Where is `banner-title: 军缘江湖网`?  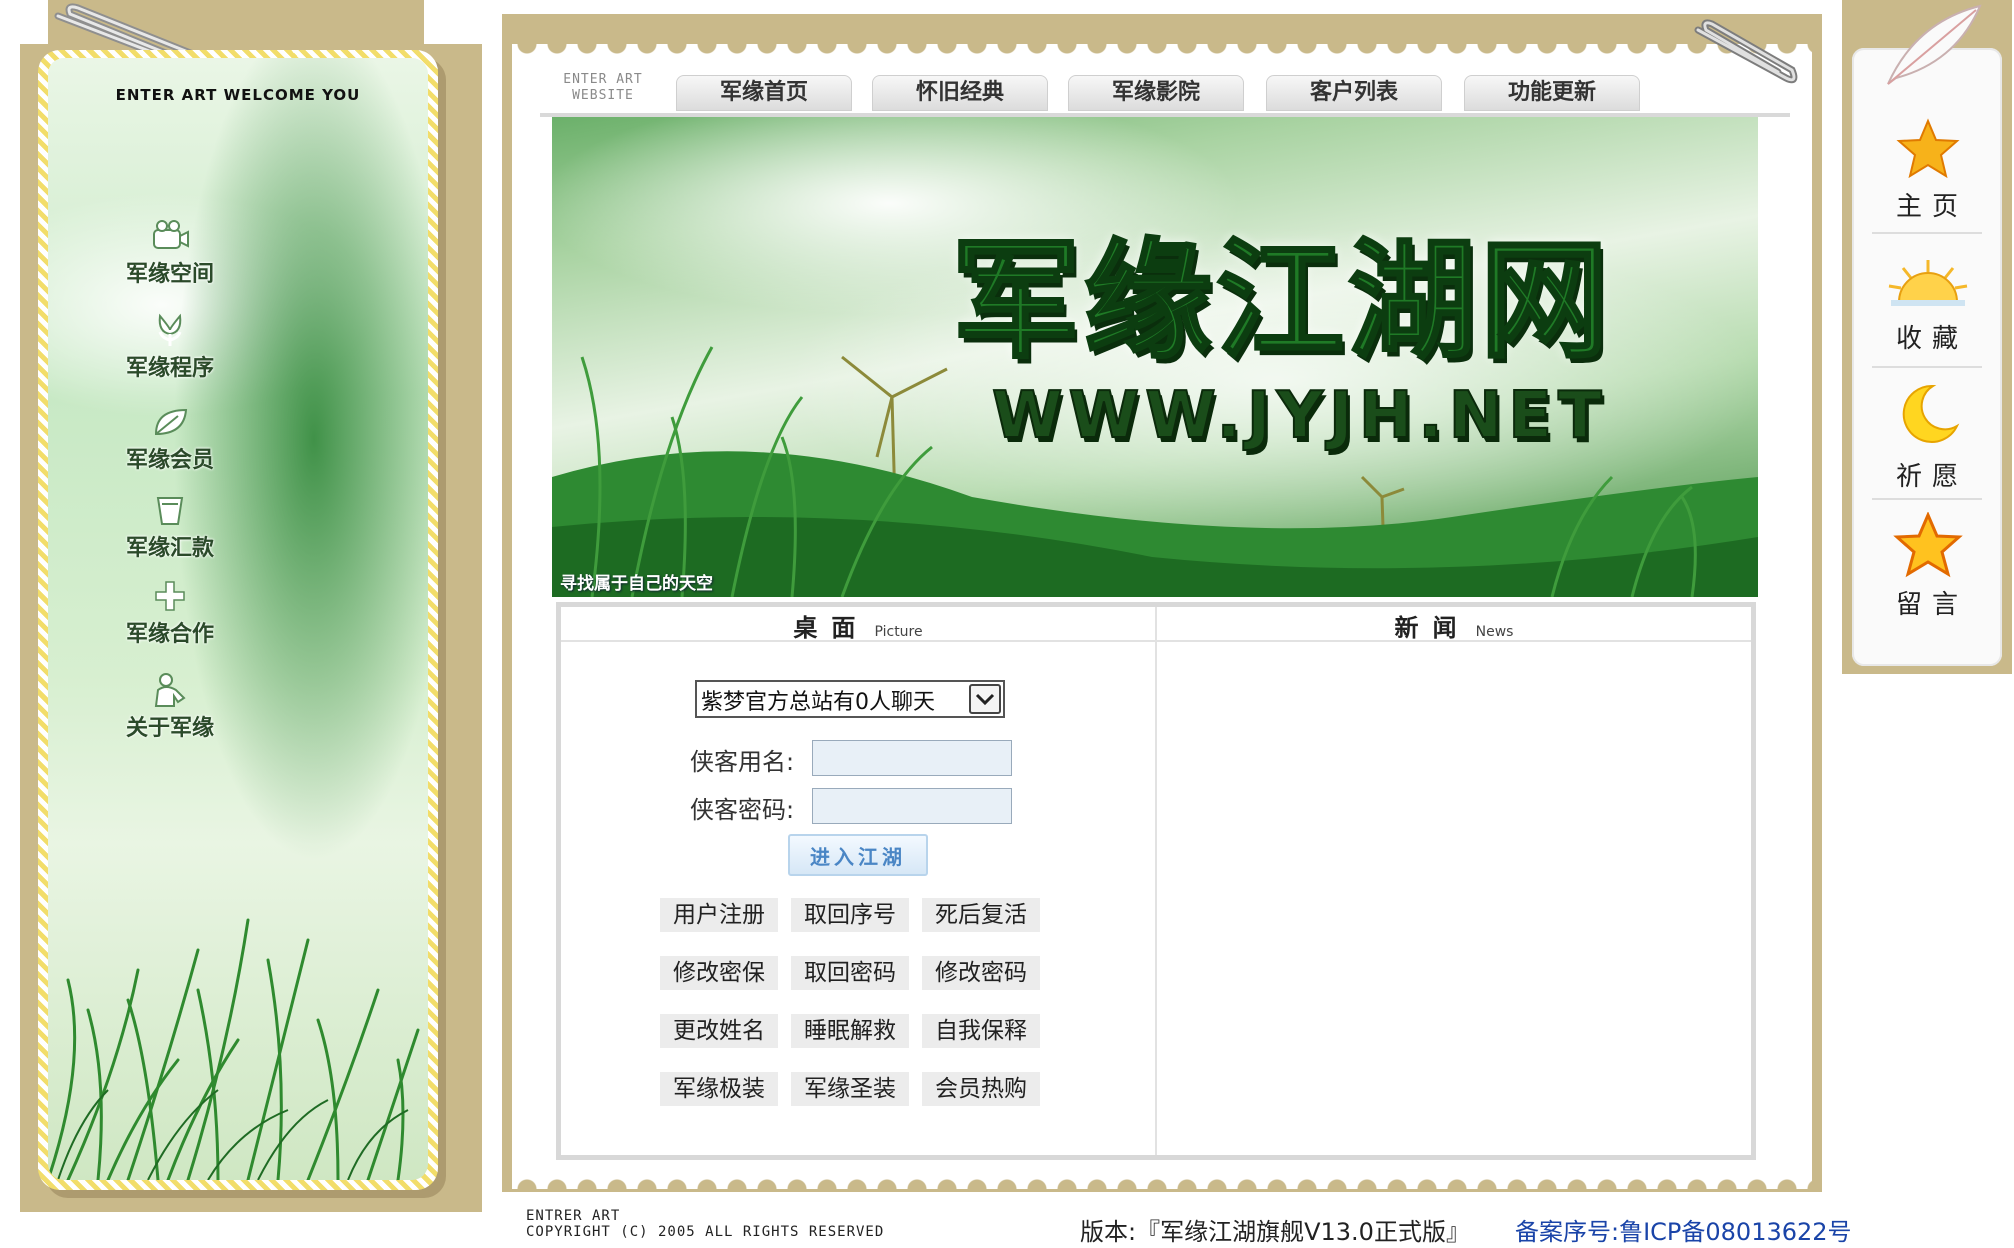
banner-title: 军缘江湖网 is located at coordinates (1281, 302).